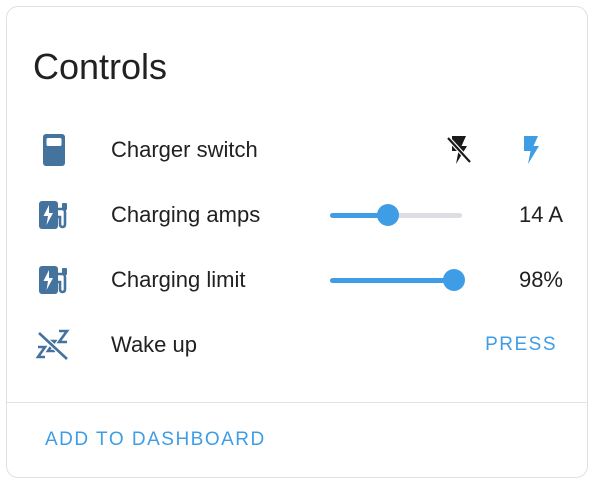 The image size is (600, 486). What do you see at coordinates (53, 345) in the screenshot?
I see `sleep-off-icon` at bounding box center [53, 345].